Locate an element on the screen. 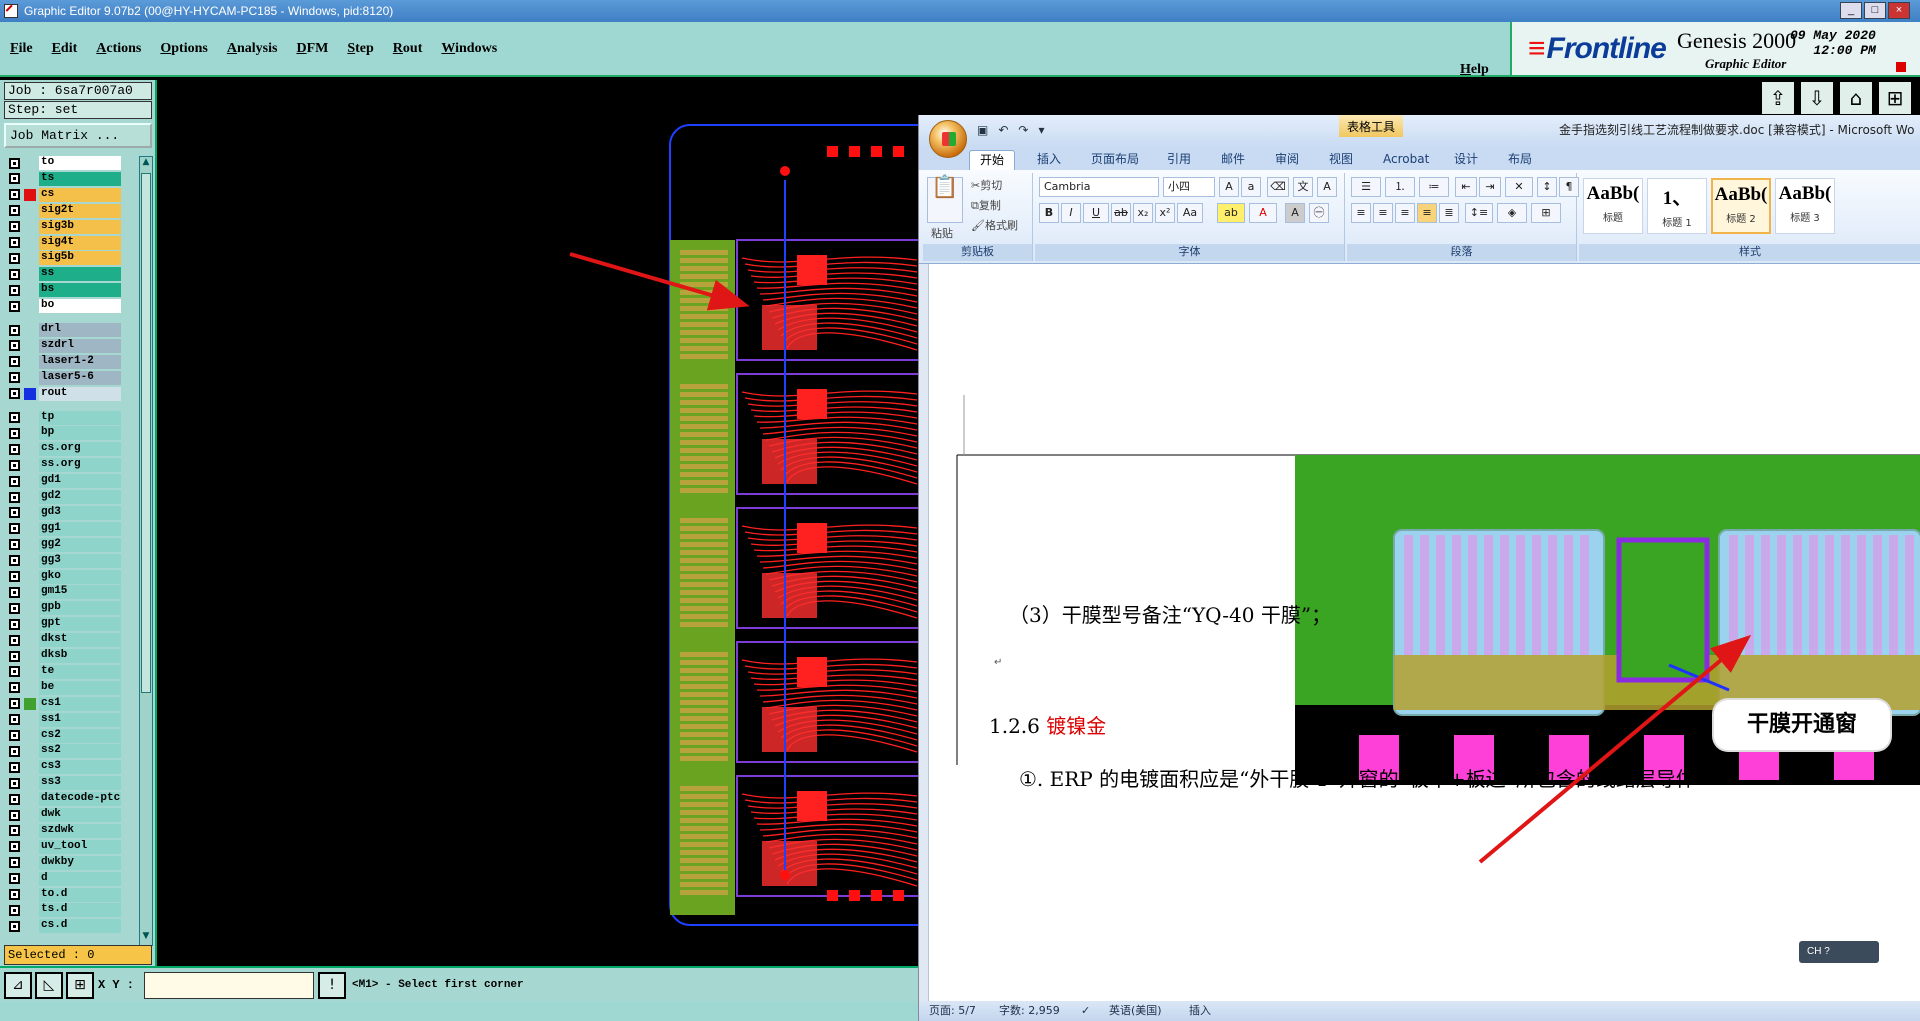 The image size is (1920, 1021). vertical-ruler is located at coordinates (924, 636).